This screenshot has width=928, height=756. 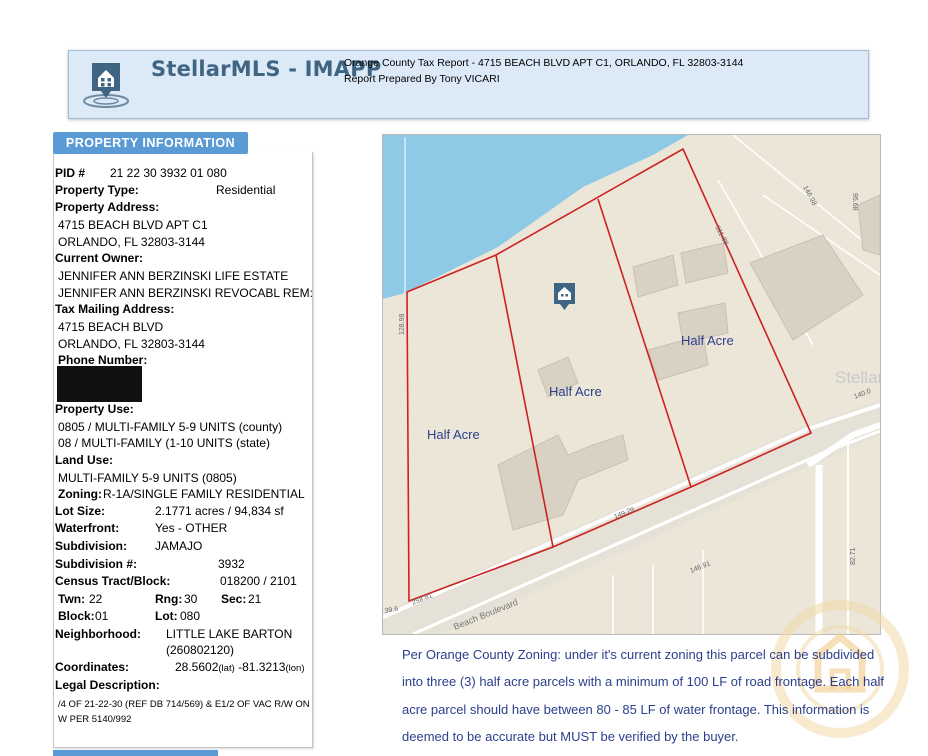 What do you see at coordinates (229, 634) in the screenshot?
I see `neighborhood-line1: LITTLE LAKE BARTON` at bounding box center [229, 634].